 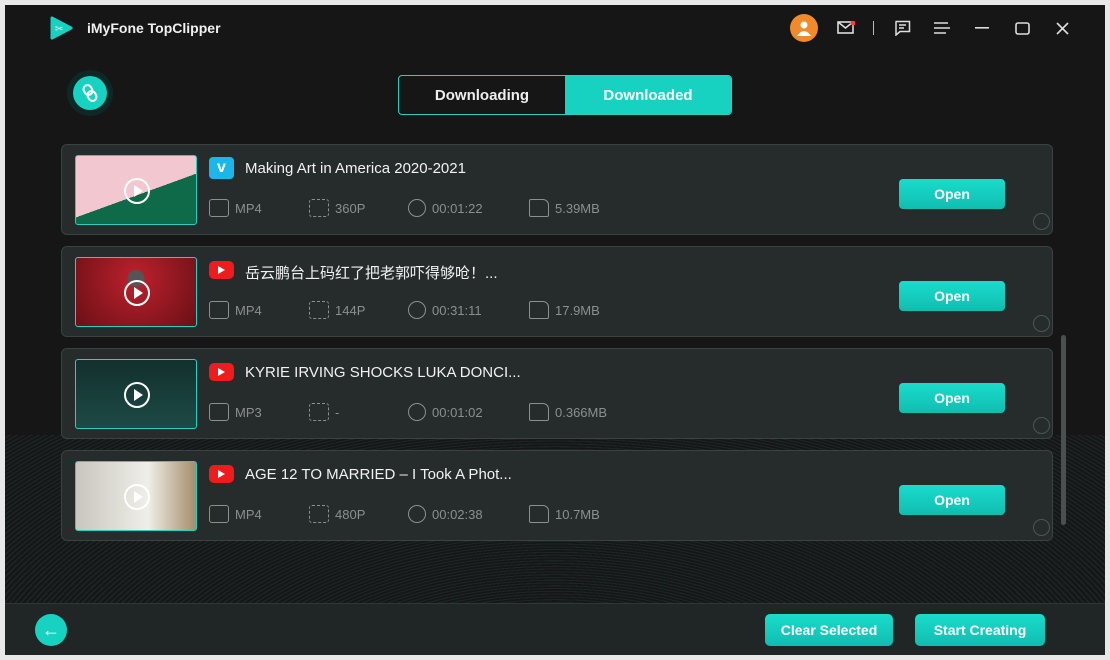 What do you see at coordinates (846, 28) in the screenshot?
I see `mail-icon` at bounding box center [846, 28].